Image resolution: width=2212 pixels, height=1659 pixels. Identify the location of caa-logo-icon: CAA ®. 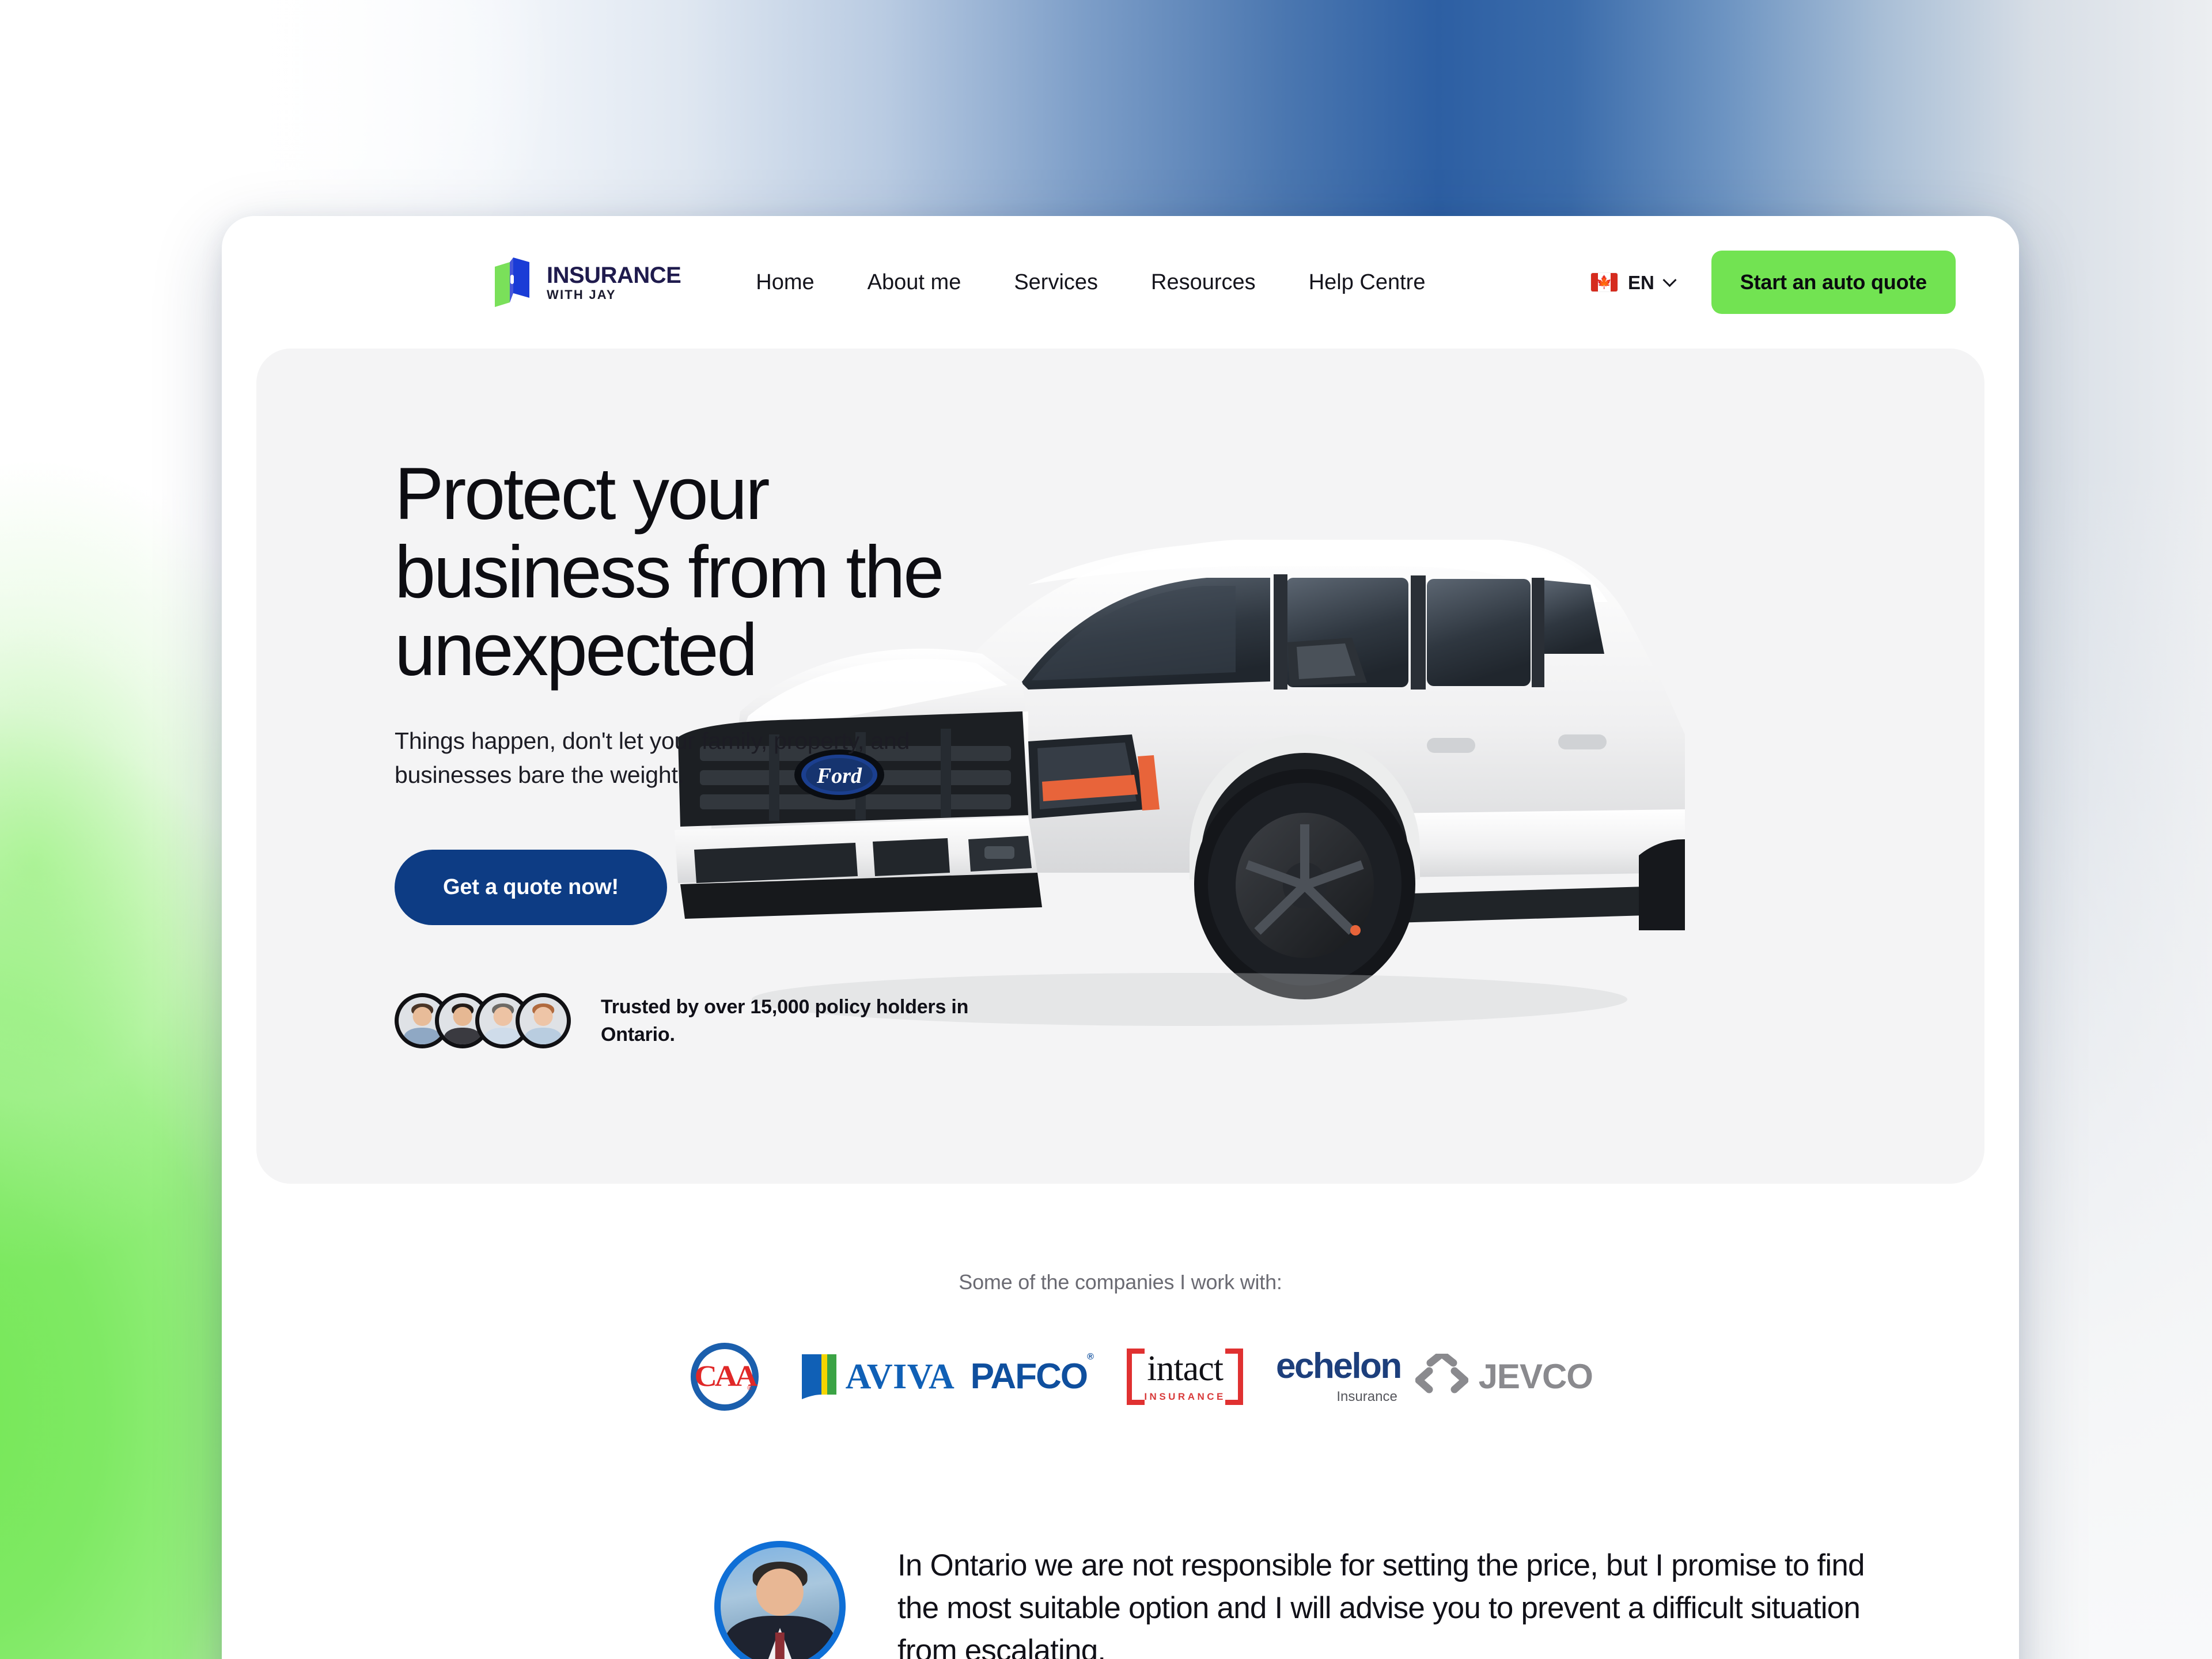
(725, 1377).